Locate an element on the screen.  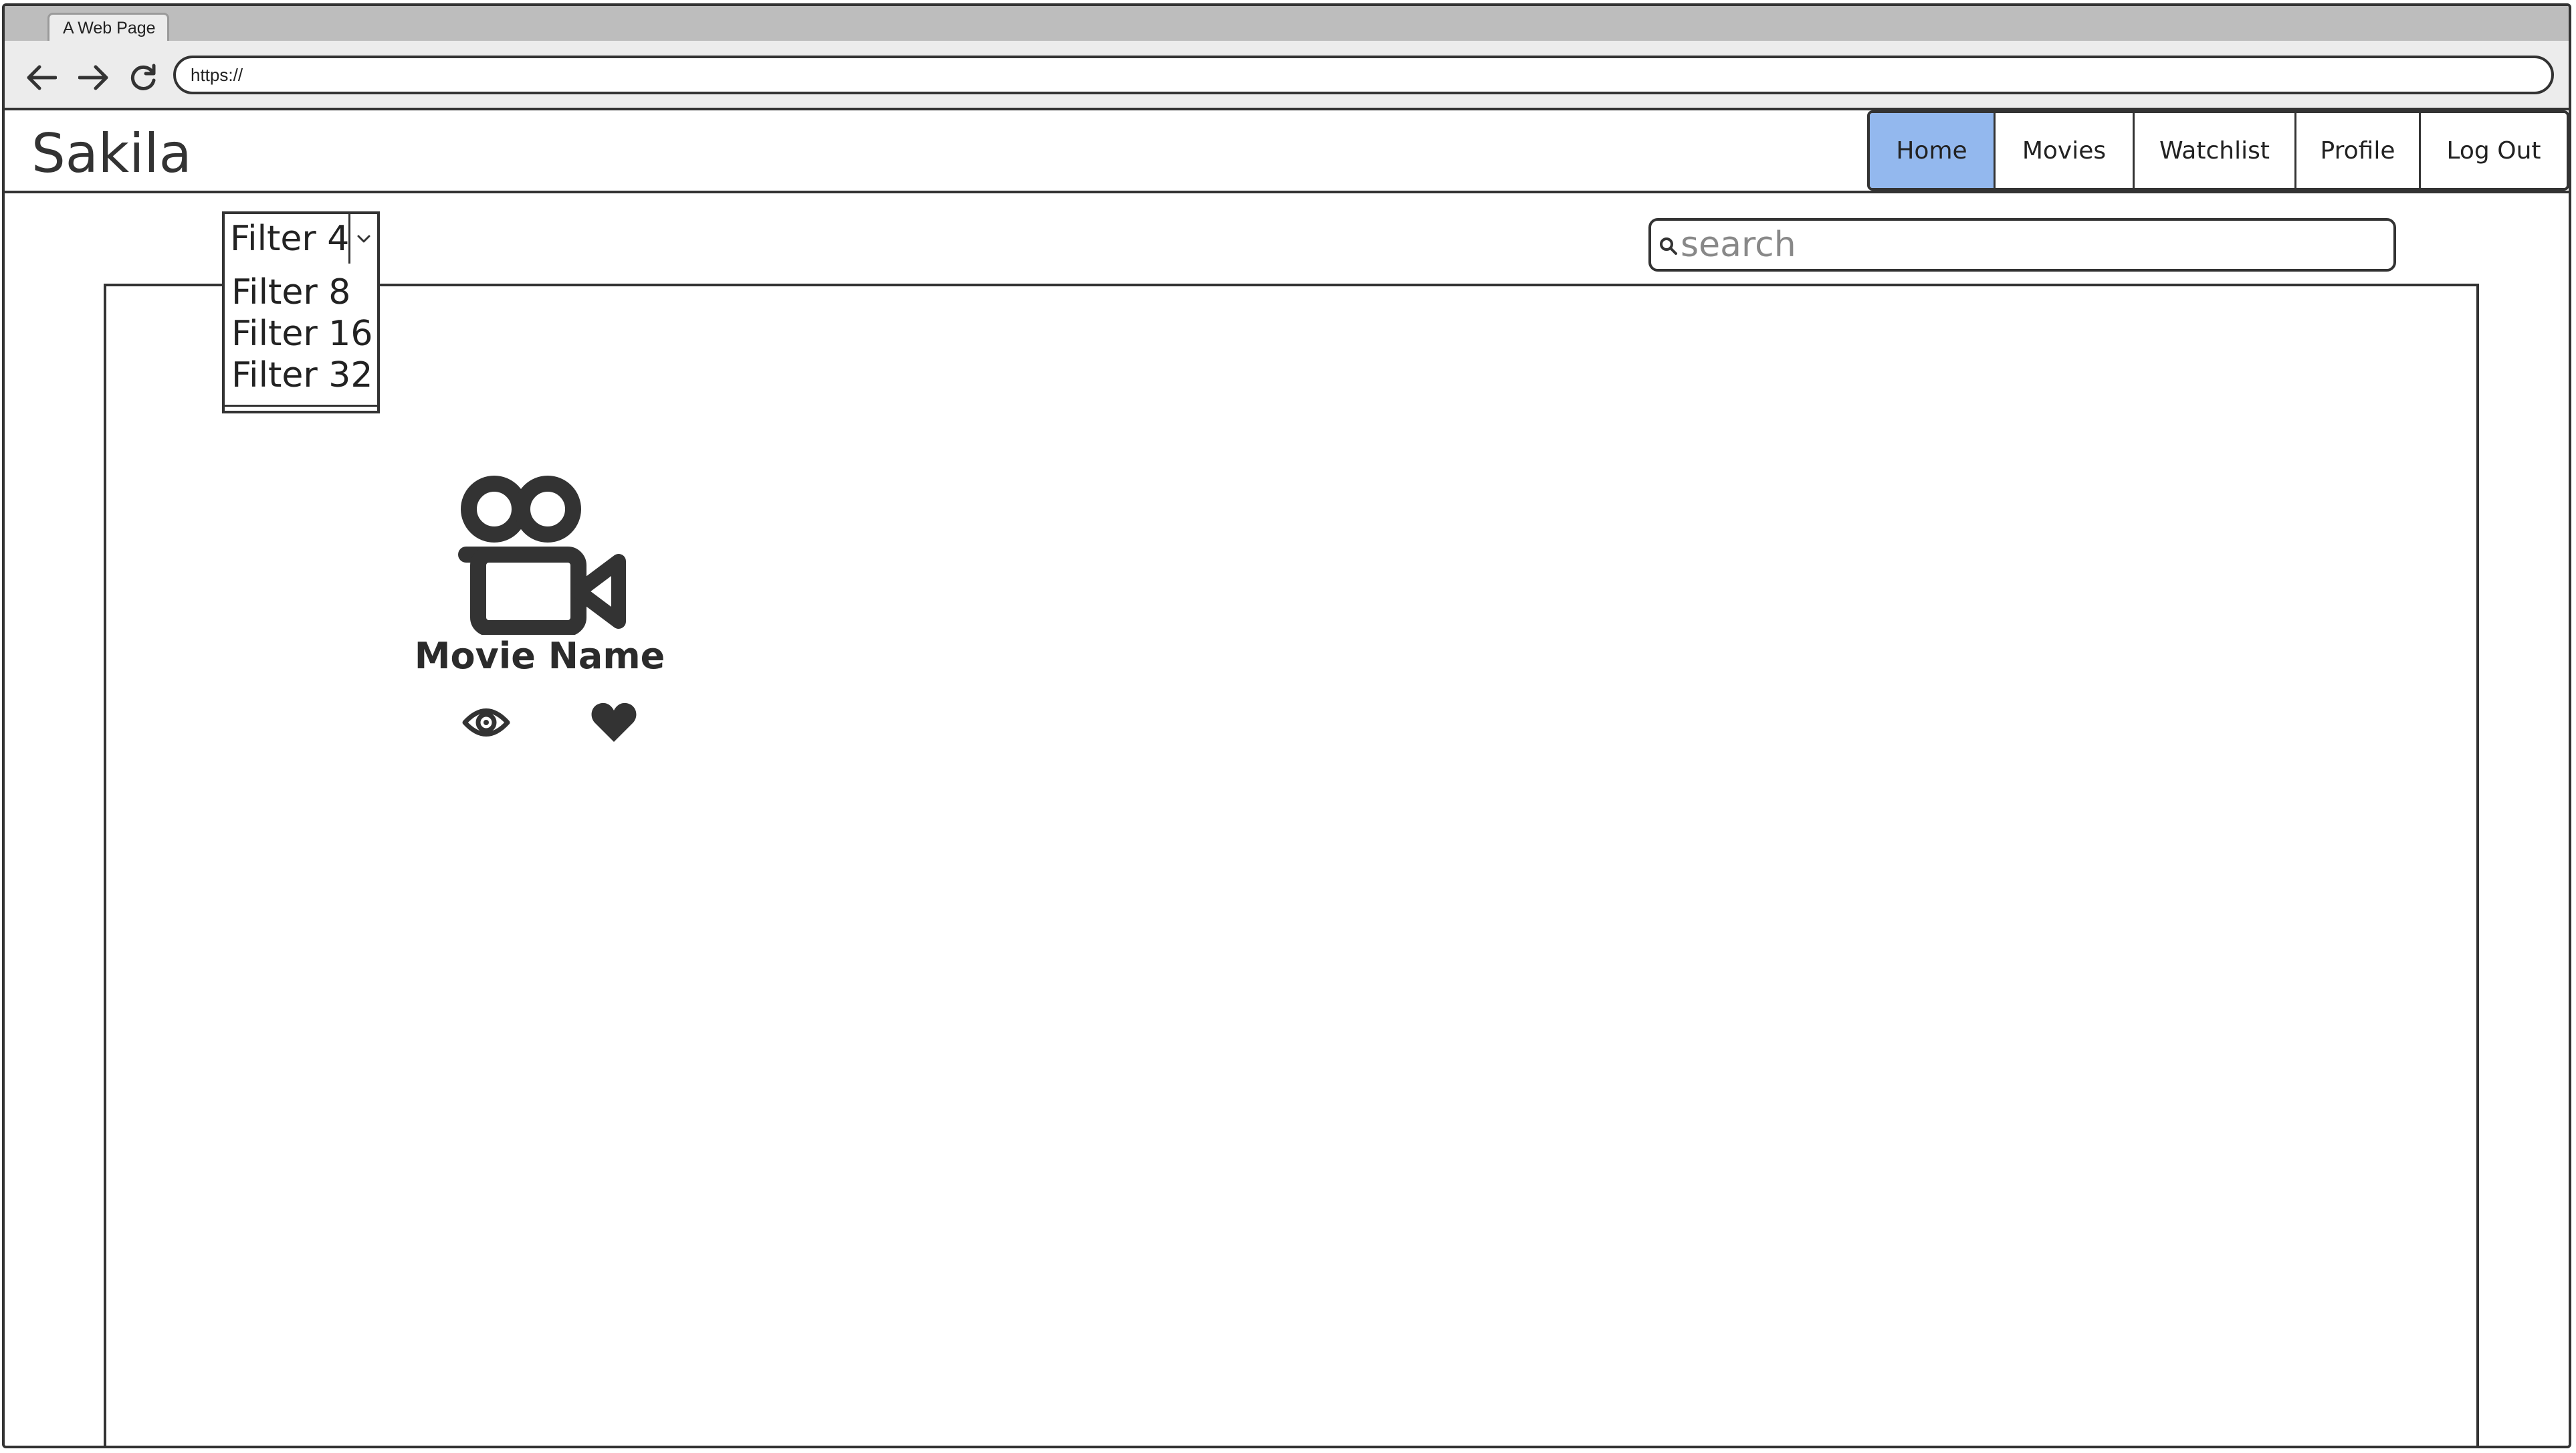
nav-home: Home is located at coordinates (1933, 150).